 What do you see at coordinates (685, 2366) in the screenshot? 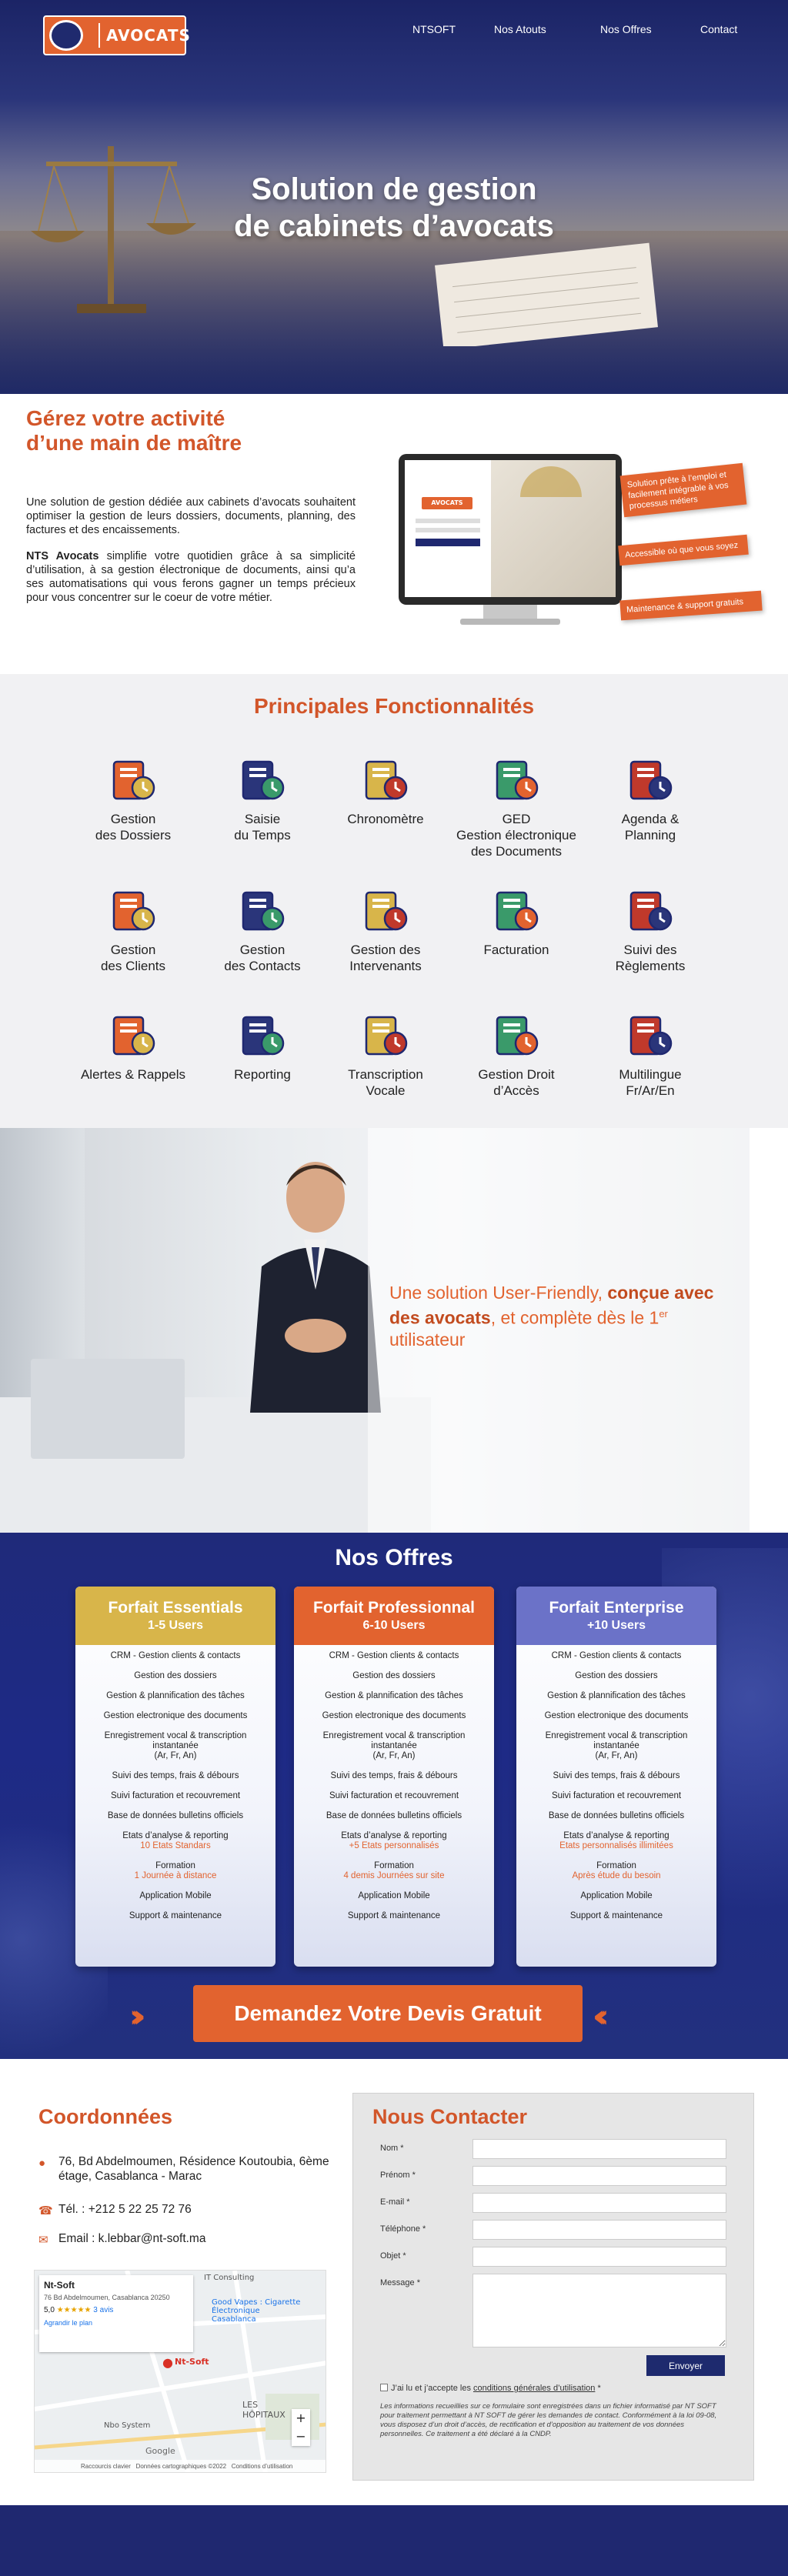
I see `send-button: Envoyer` at bounding box center [685, 2366].